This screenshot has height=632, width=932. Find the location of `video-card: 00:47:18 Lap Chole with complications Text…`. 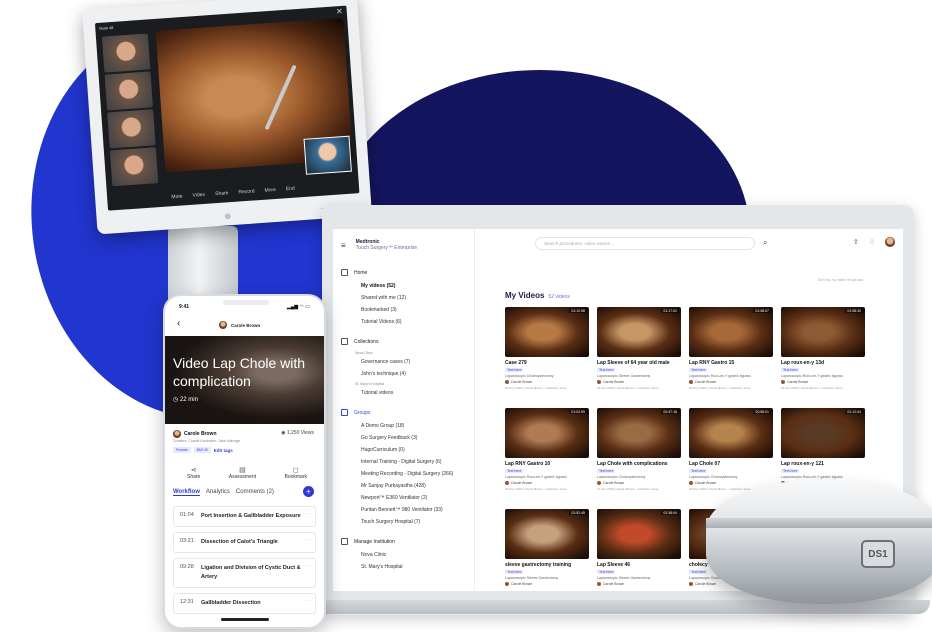

video-card: 00:47:18 Lap Chole with complications Text… is located at coordinates (639, 455).